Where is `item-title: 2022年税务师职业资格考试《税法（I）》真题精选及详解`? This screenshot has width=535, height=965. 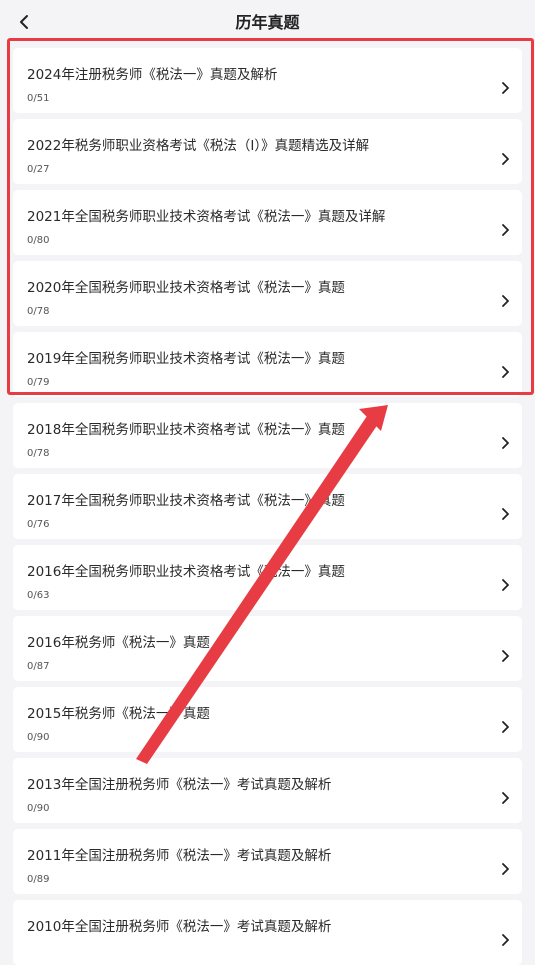
item-title: 2022年税务师职业资格考试《税法（I）》真题精选及详解 is located at coordinates (198, 146).